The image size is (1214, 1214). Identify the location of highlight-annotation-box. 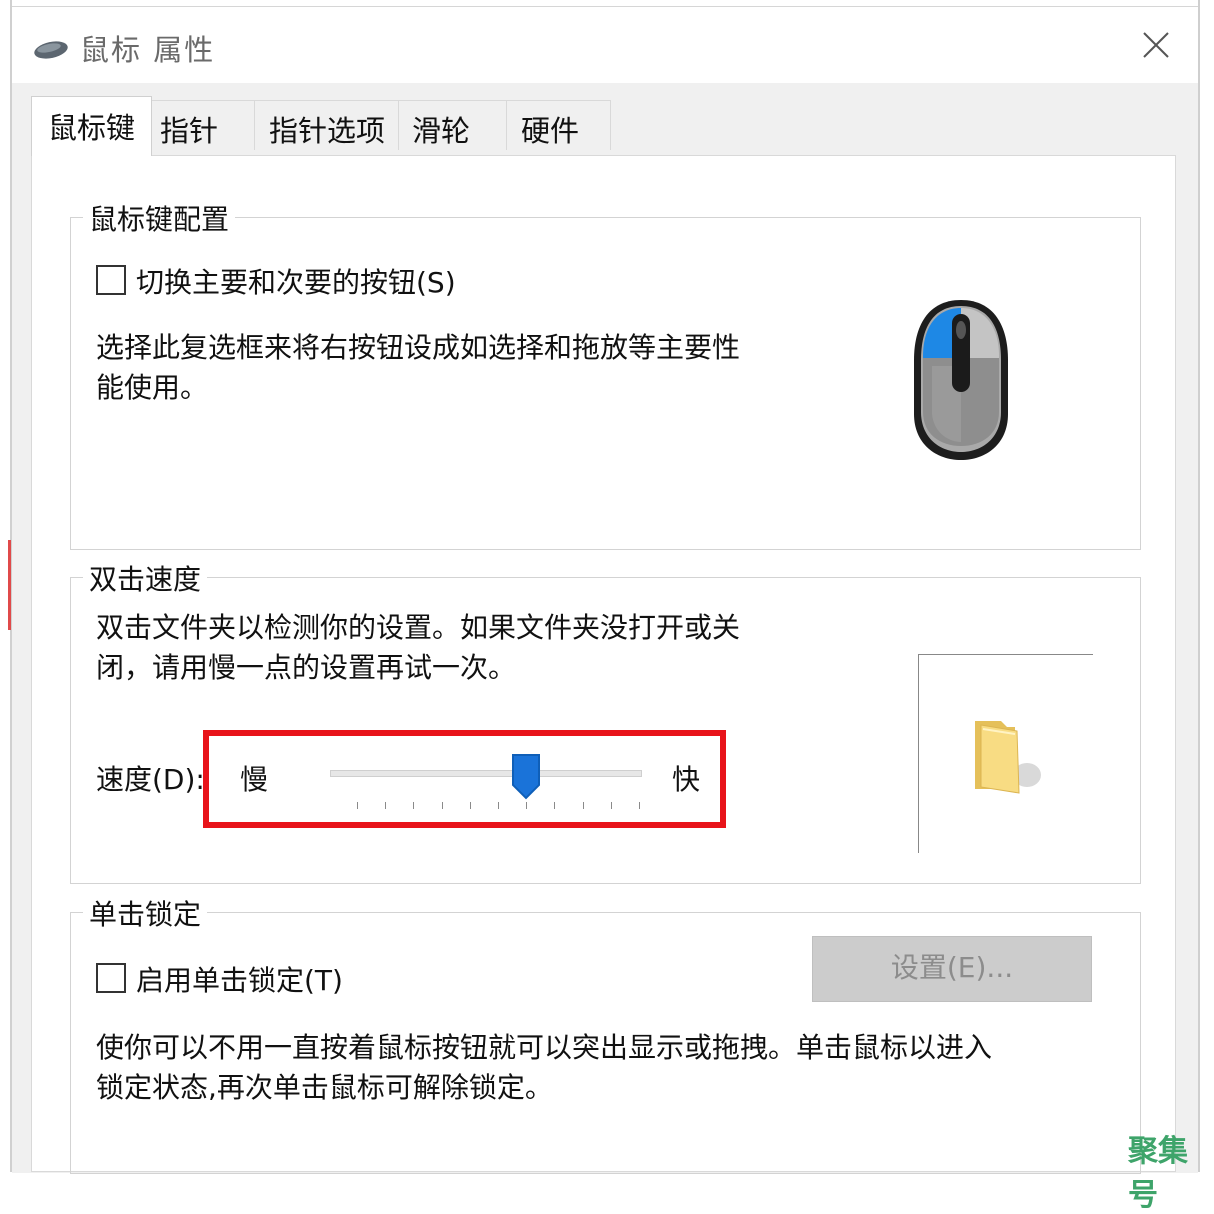
(464, 779).